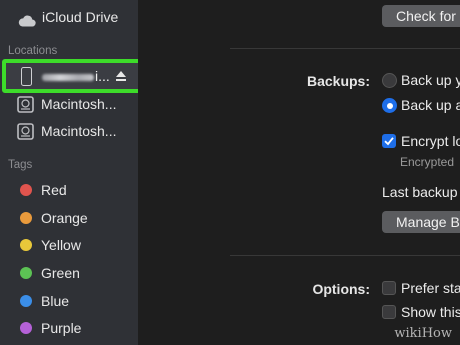 The image size is (460, 345). I want to click on cloud-icon, so click(27, 21).